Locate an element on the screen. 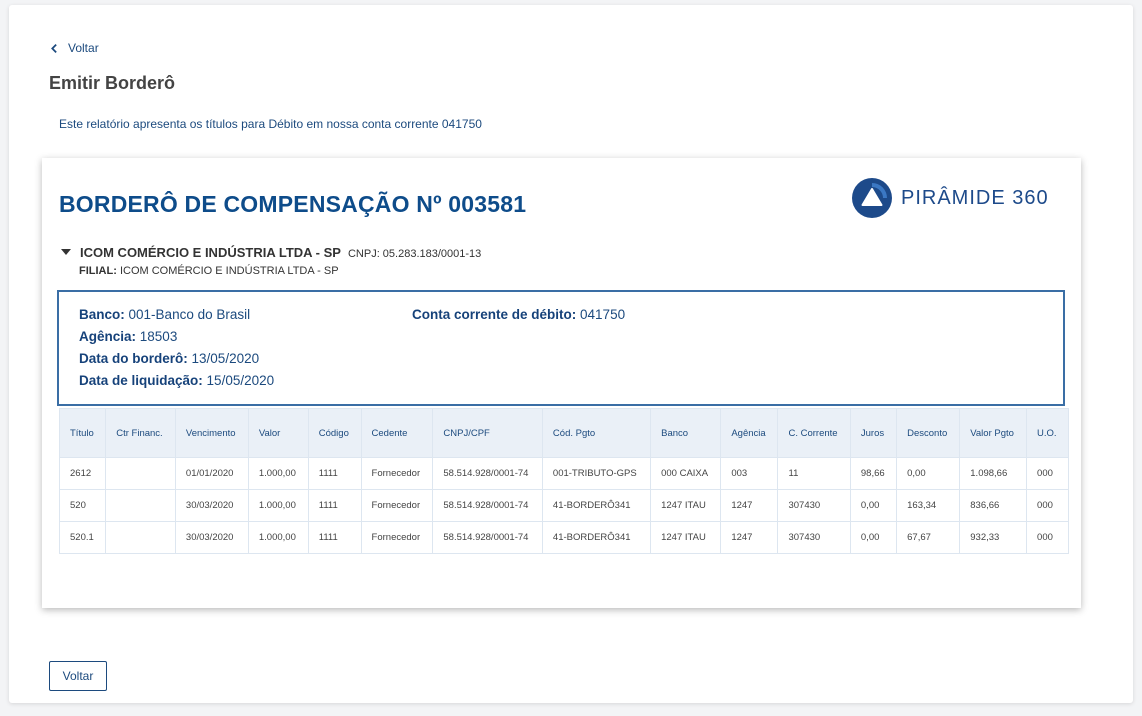 The width and height of the screenshot is (1142, 716). col-header: Vencimento is located at coordinates (211, 433).